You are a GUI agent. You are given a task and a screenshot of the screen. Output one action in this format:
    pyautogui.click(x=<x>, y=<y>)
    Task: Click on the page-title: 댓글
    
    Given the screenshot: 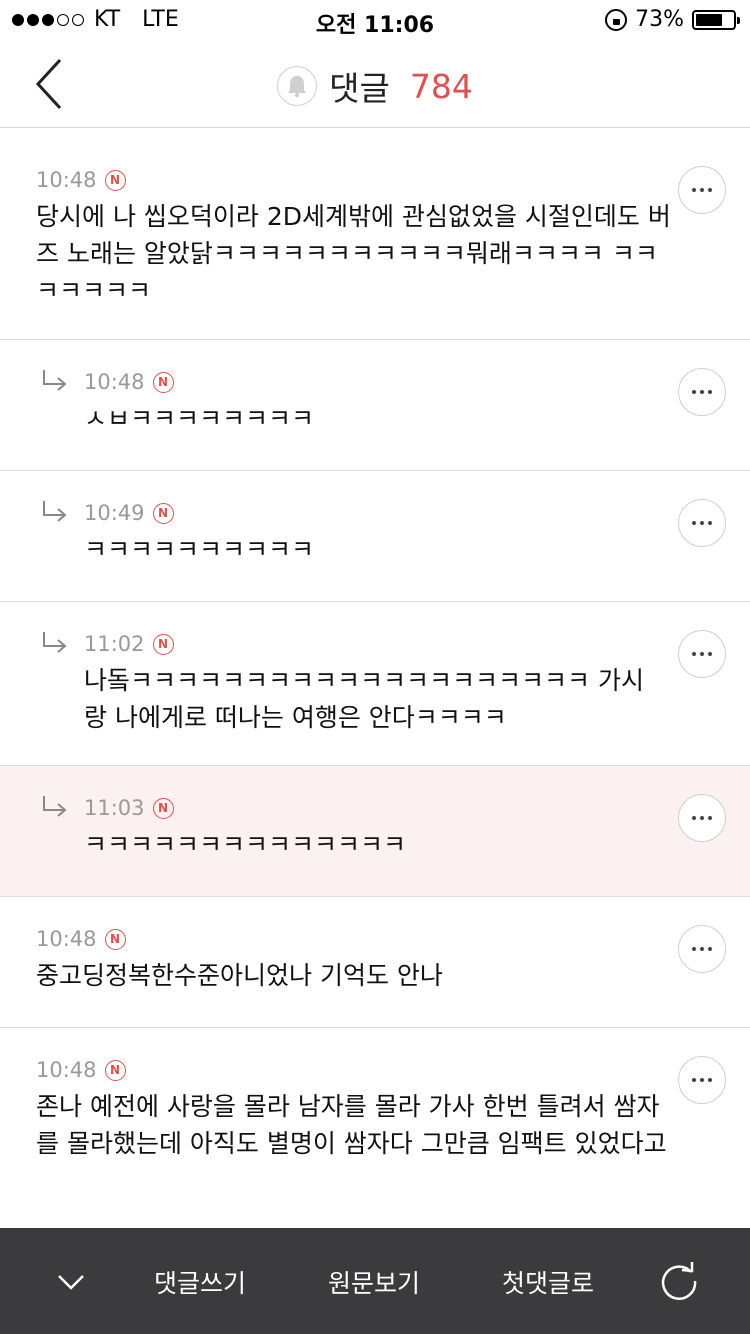 What is the action you would take?
    pyautogui.click(x=359, y=88)
    